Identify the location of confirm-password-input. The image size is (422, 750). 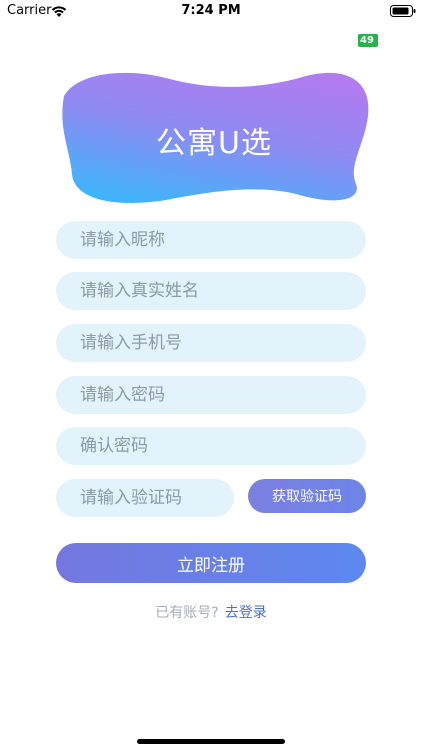
(211, 446).